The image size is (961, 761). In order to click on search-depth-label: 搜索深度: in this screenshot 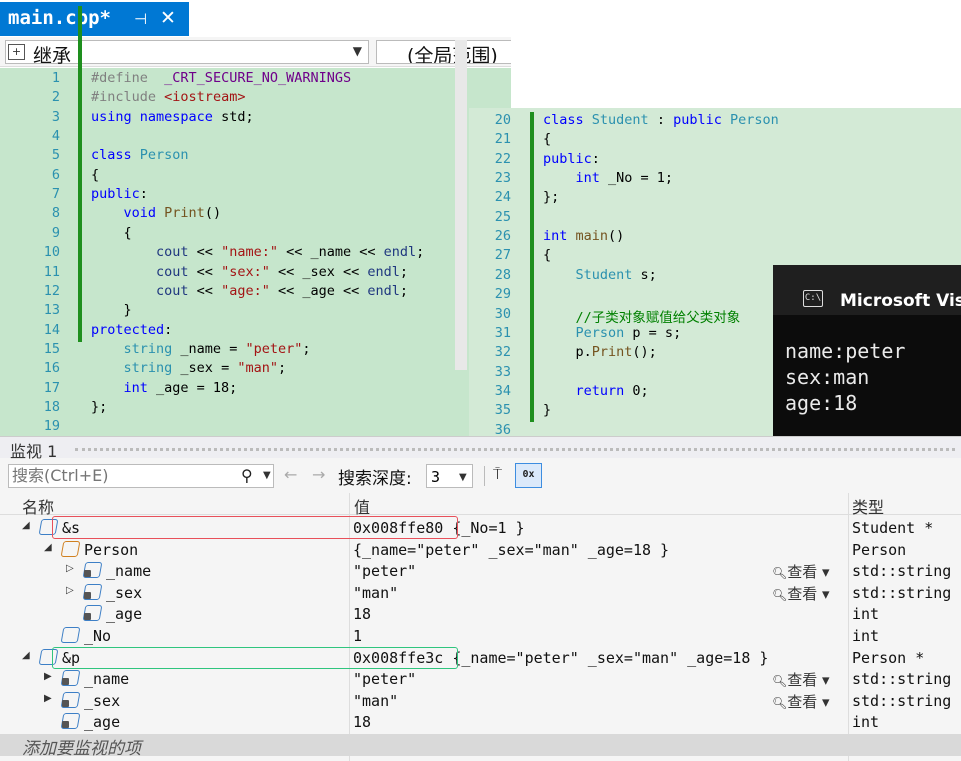, I will do `click(375, 479)`.